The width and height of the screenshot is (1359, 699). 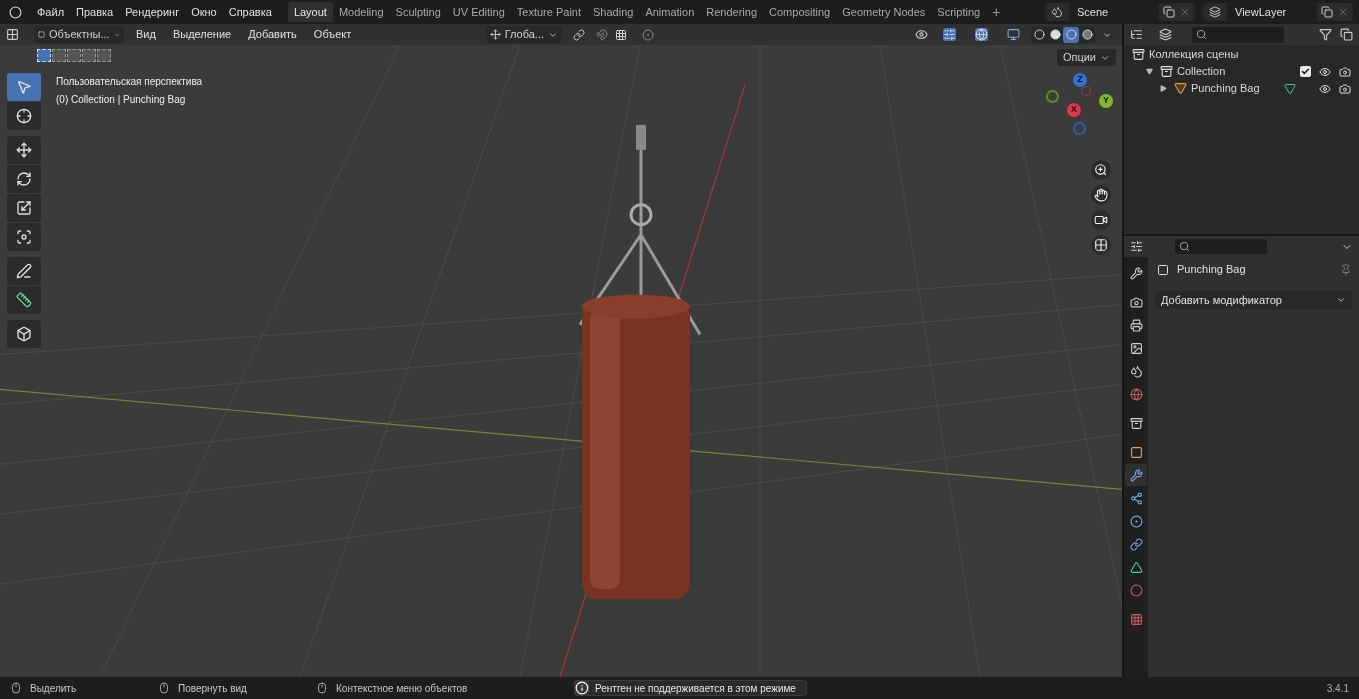 I want to click on scene-selector: Scene, so click(x=1120, y=12).